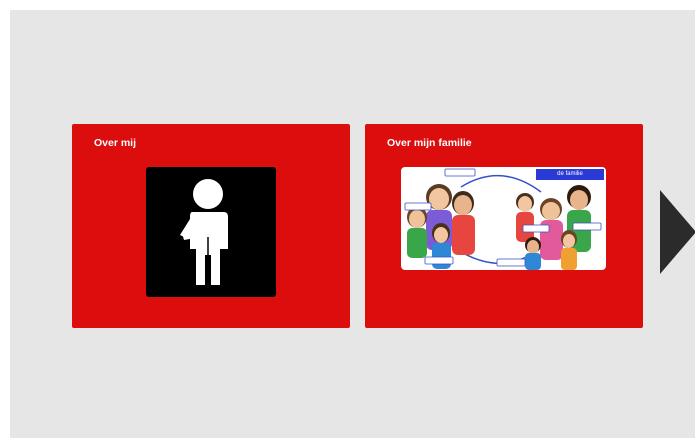 The width and height of the screenshot is (695, 438). I want to click on chevron-right-icon, so click(676, 232).